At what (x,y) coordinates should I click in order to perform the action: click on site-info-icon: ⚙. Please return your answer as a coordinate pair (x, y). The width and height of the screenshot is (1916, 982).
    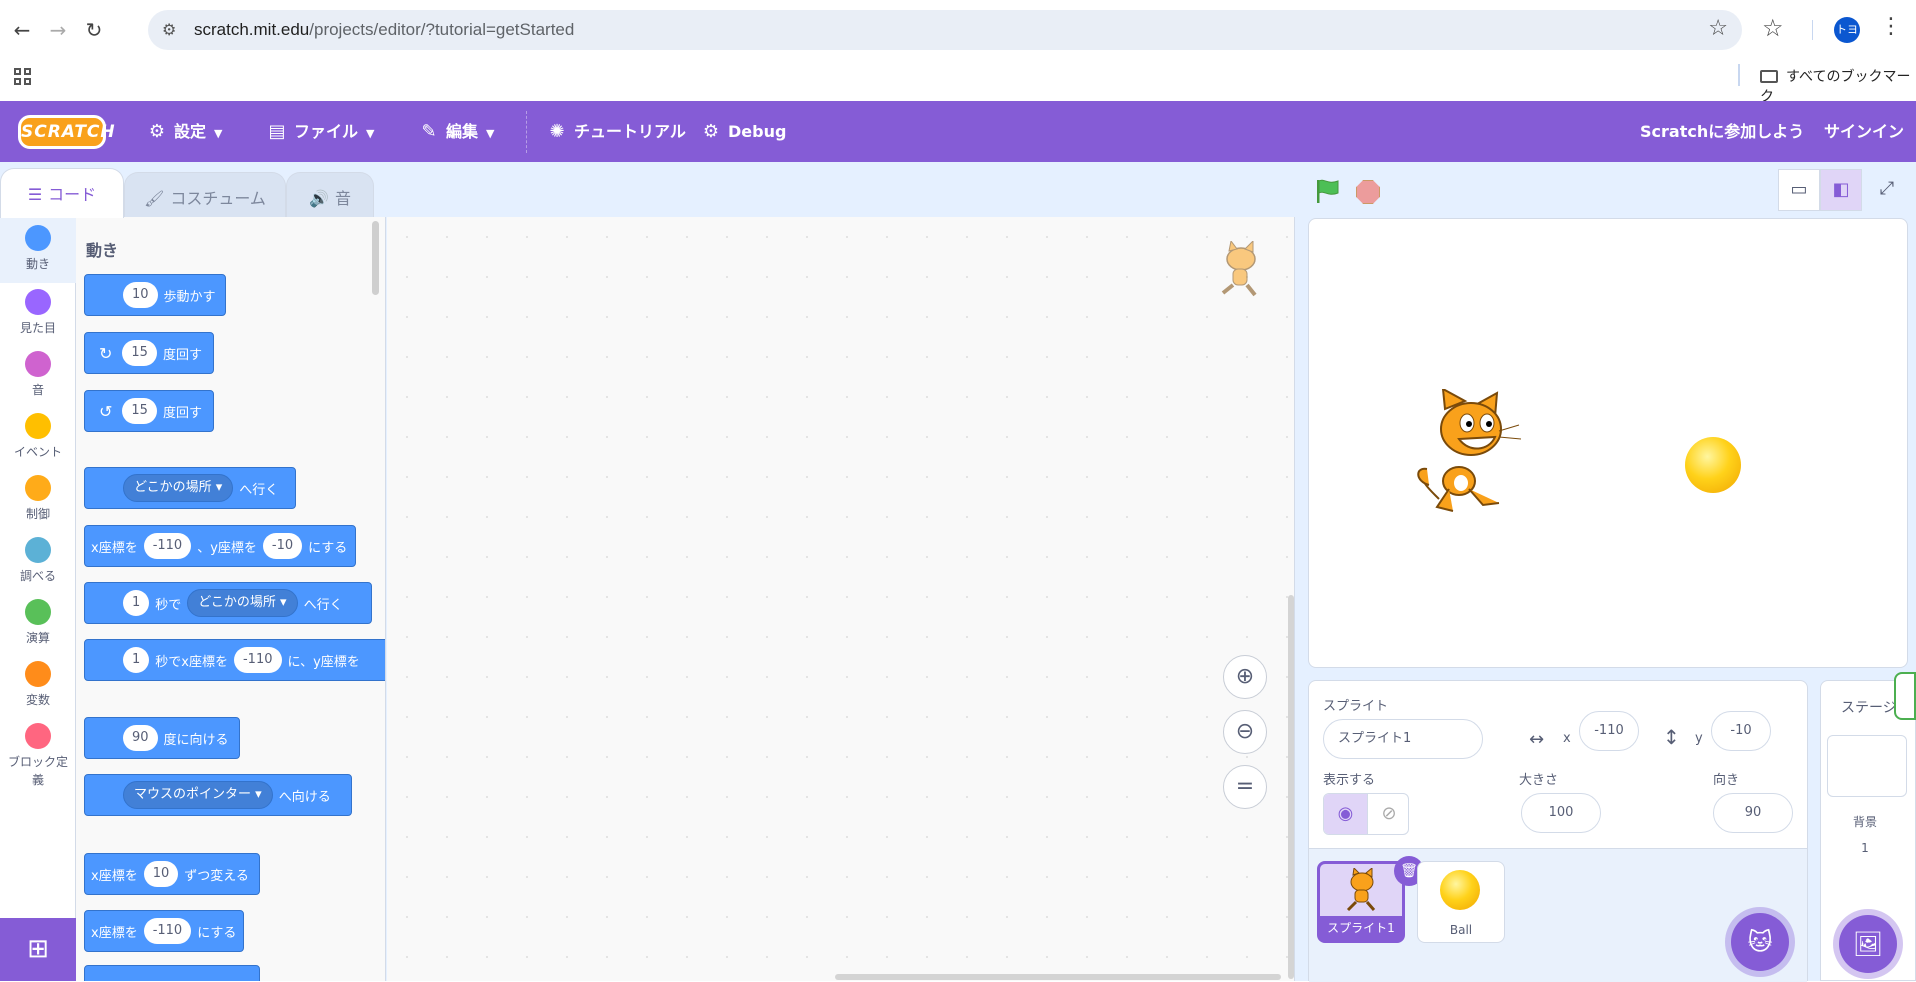
    Looking at the image, I should click on (169, 29).